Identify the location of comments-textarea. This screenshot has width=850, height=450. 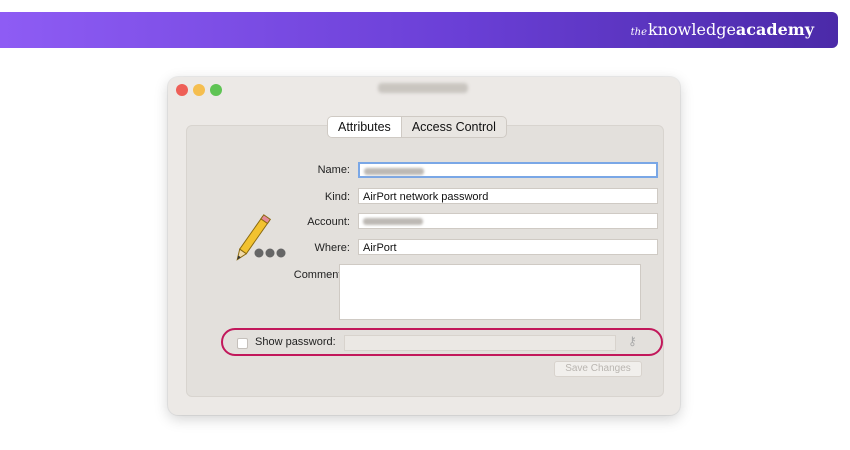
(490, 292).